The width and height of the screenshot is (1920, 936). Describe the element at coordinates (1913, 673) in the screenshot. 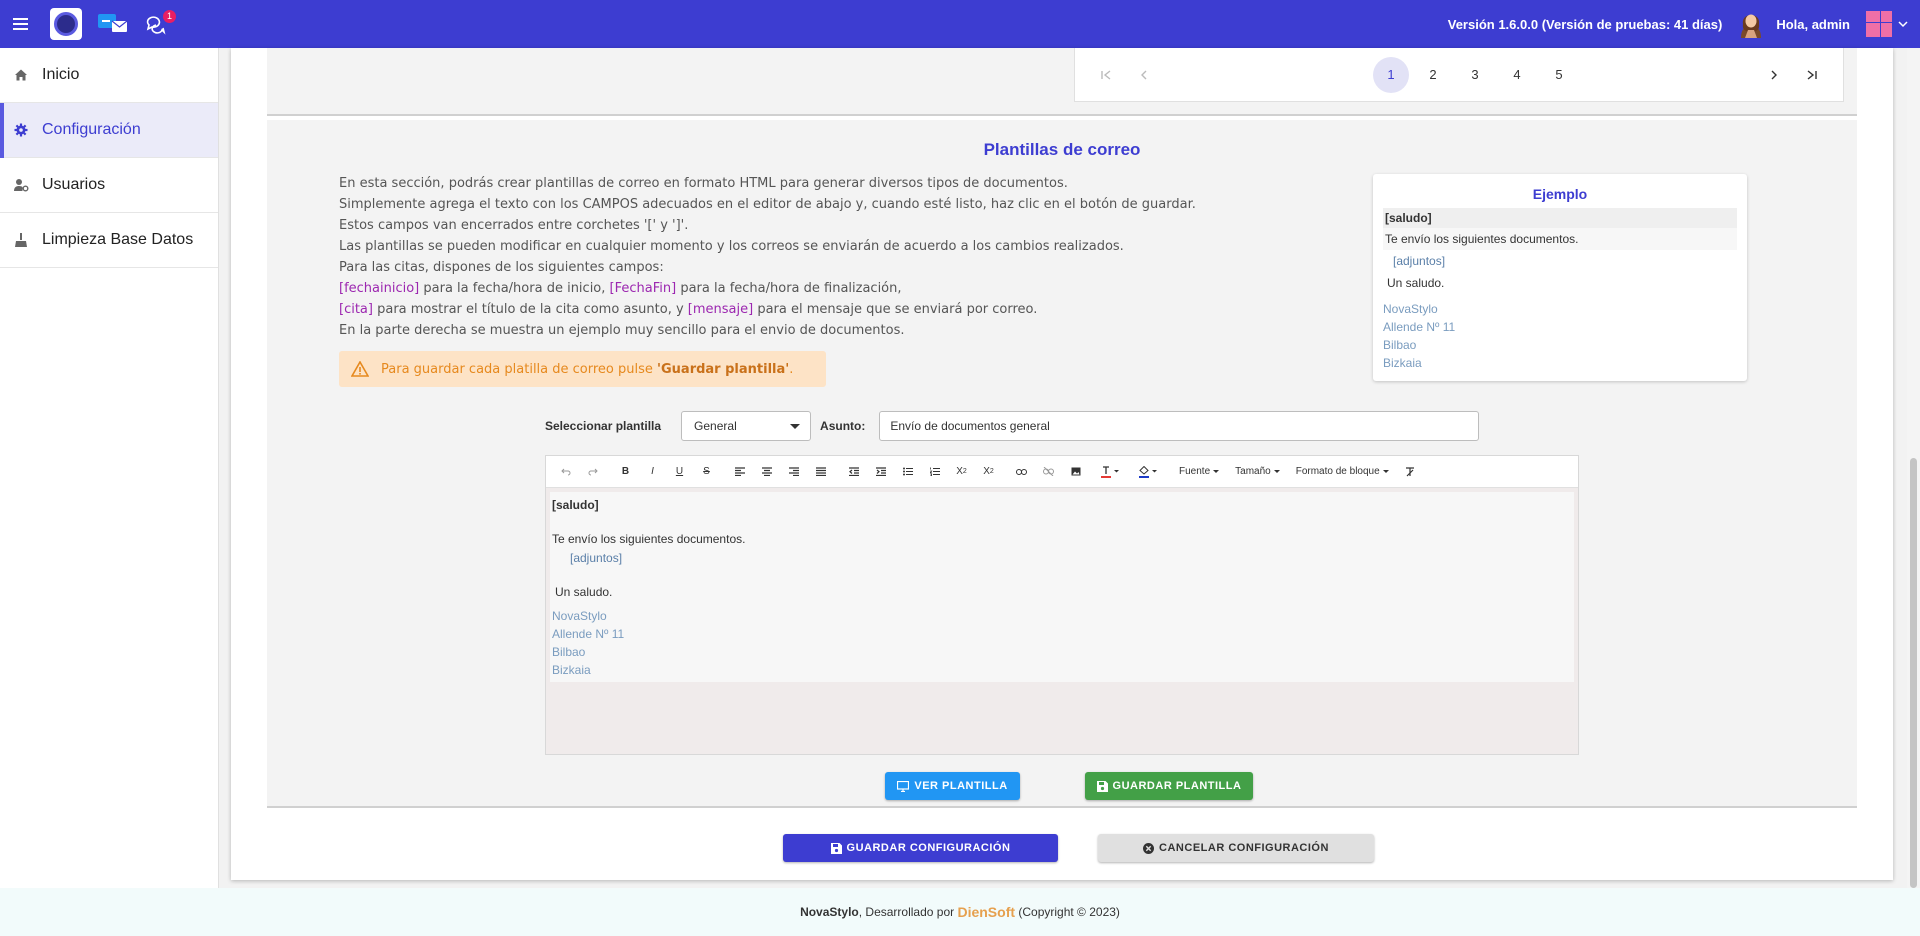

I see `scrollbar-thumb` at that location.